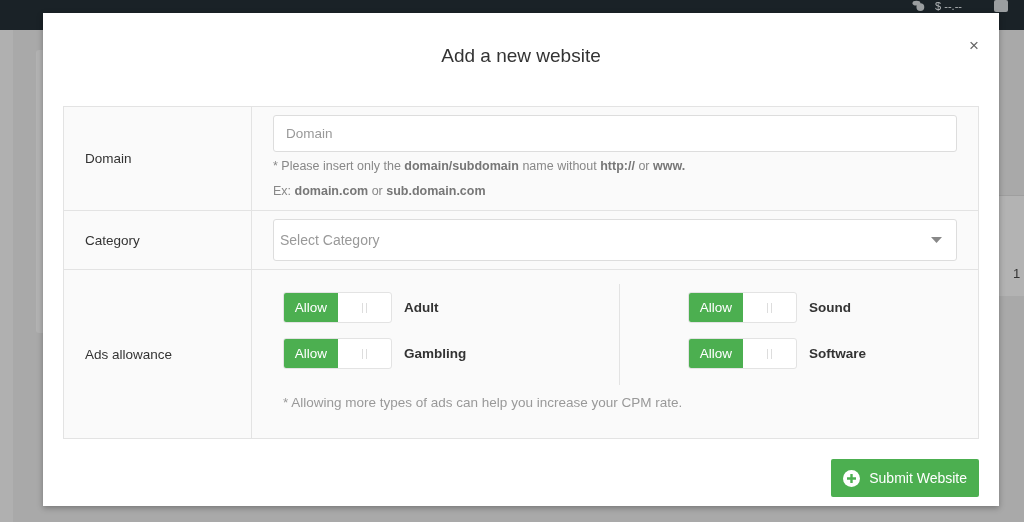 This screenshot has height=522, width=1024. Describe the element at coordinates (974, 46) in the screenshot. I see `close-button: ×` at that location.